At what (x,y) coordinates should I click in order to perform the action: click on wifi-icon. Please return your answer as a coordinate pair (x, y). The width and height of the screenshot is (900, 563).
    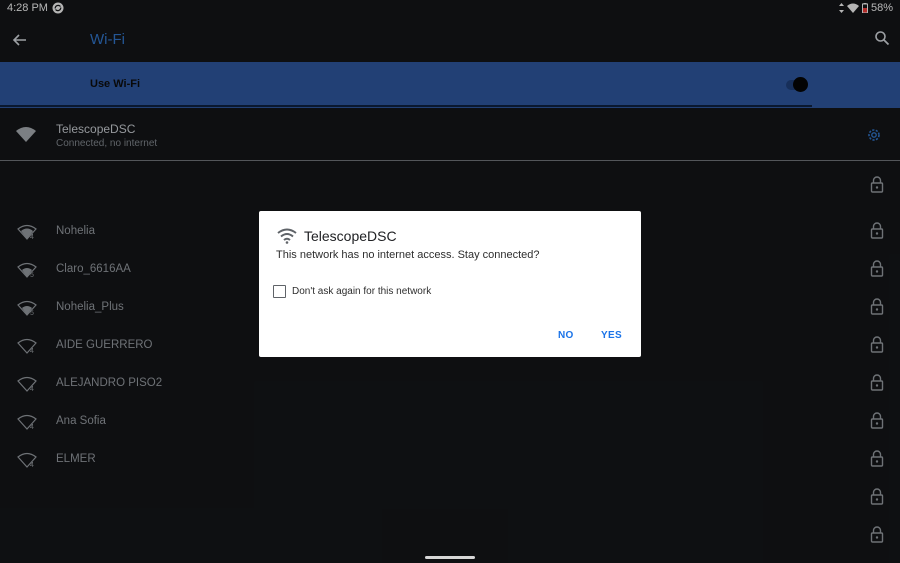
    Looking at the image, I should click on (287, 236).